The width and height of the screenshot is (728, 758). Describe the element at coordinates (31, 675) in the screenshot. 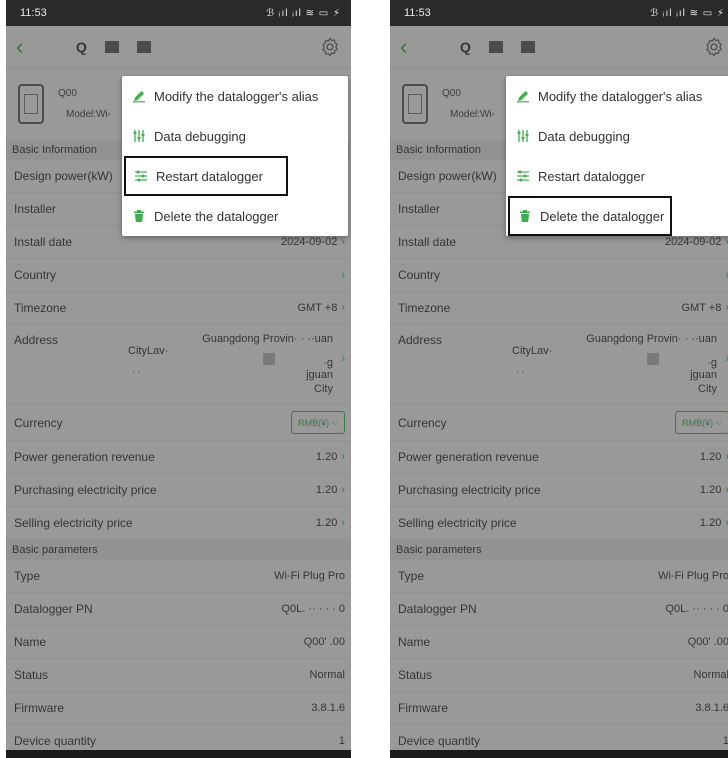

I see `row-label: Status` at that location.